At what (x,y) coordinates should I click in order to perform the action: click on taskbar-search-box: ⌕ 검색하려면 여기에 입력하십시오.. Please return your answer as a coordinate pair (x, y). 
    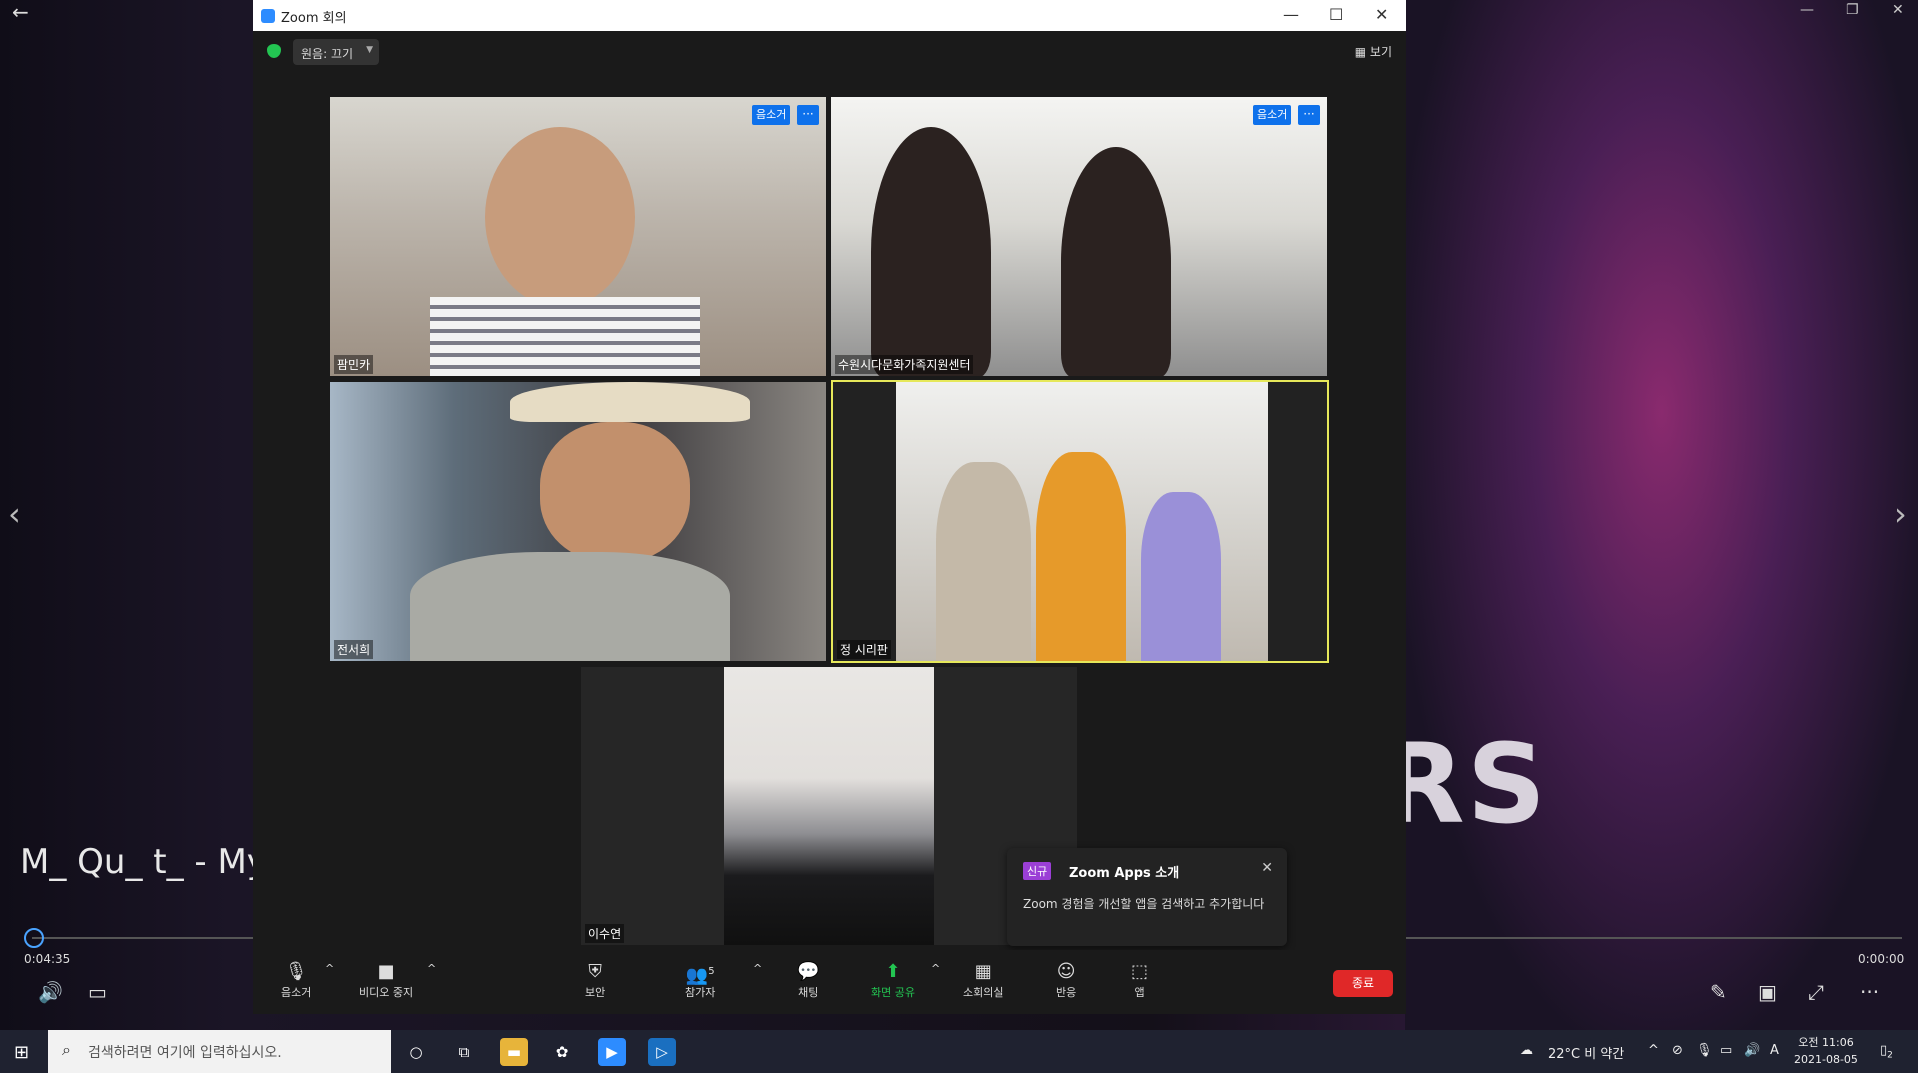
    Looking at the image, I should click on (219, 1051).